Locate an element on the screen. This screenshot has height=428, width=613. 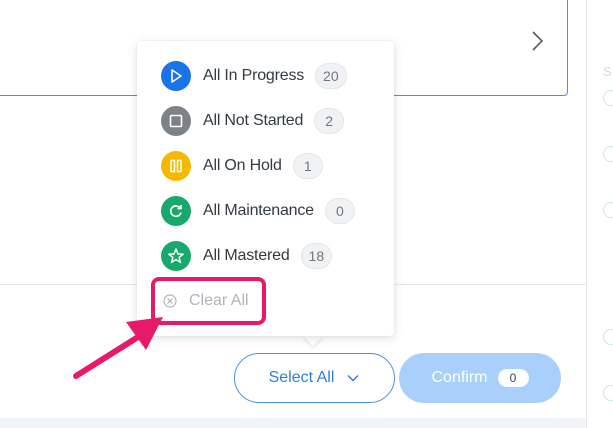
confirm-button: Confirm 0 is located at coordinates (480, 378).